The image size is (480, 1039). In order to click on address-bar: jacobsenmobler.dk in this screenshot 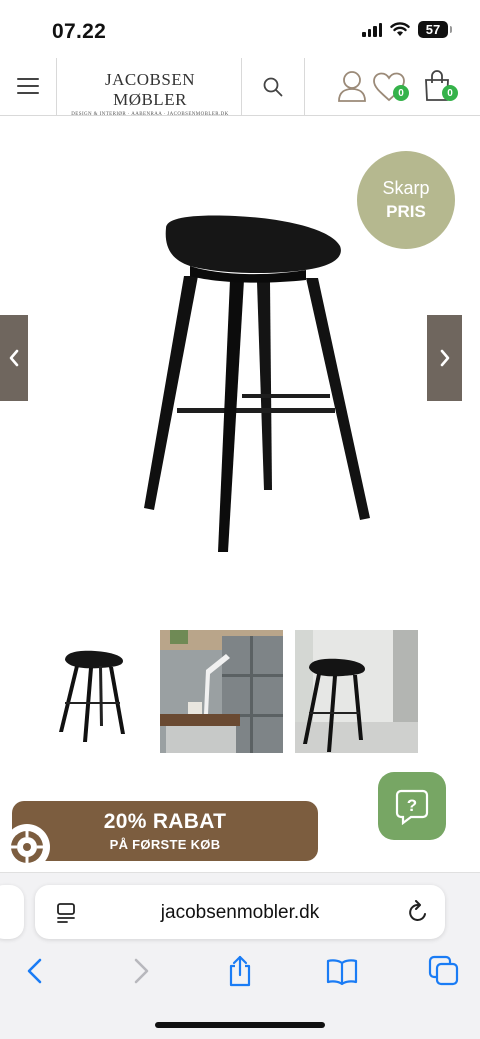, I will do `click(240, 912)`.